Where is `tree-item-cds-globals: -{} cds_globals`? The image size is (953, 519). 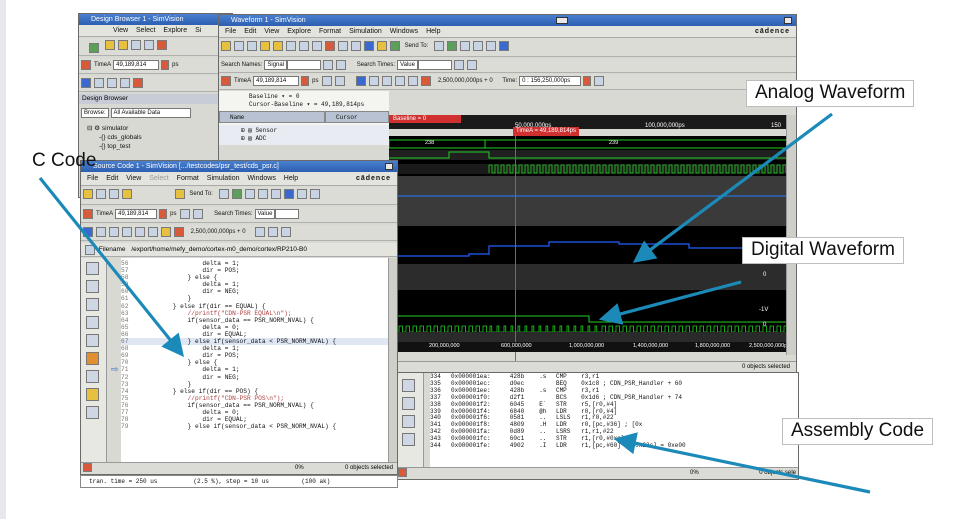 tree-item-cds-globals: -{} cds_globals is located at coordinates (114, 137).